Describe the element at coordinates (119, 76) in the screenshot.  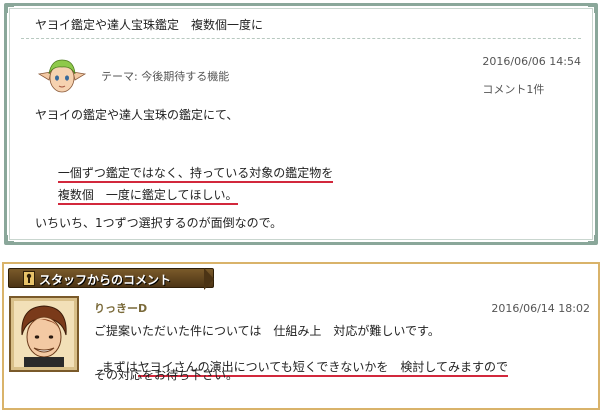
I see `theme-label: テーマ:` at that location.